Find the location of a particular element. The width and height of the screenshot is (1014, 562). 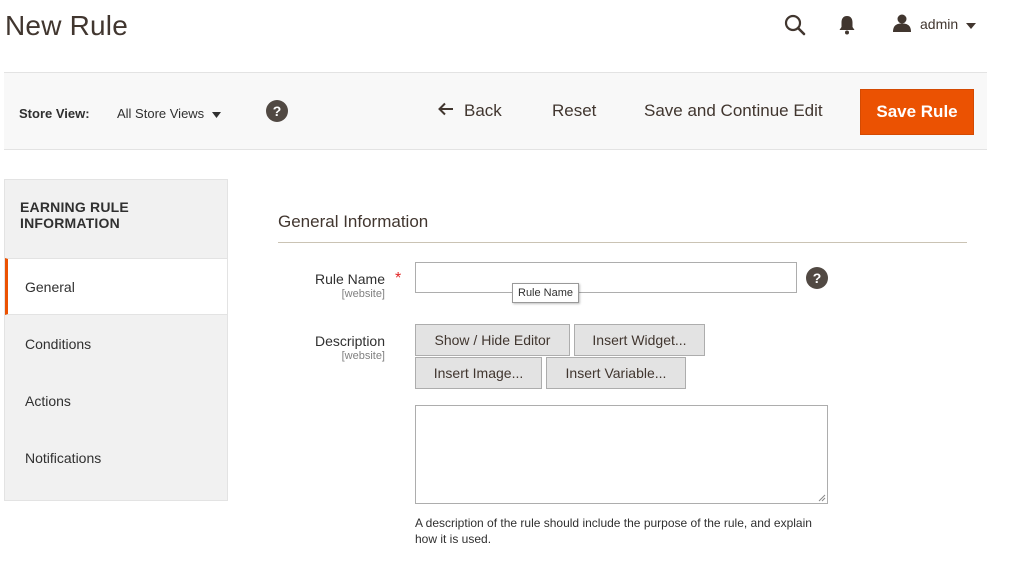

tab-general: General is located at coordinates (116, 286).